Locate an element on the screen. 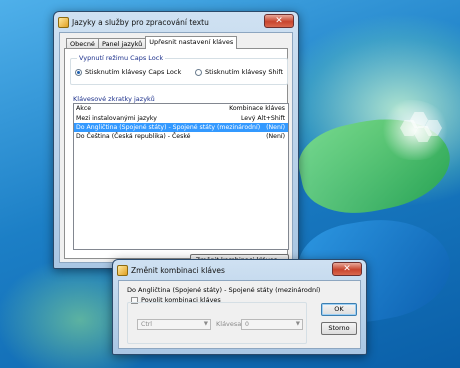 The image size is (460, 368). hotkey-action: Mezi instalovanými jazyky is located at coordinates (116, 118).